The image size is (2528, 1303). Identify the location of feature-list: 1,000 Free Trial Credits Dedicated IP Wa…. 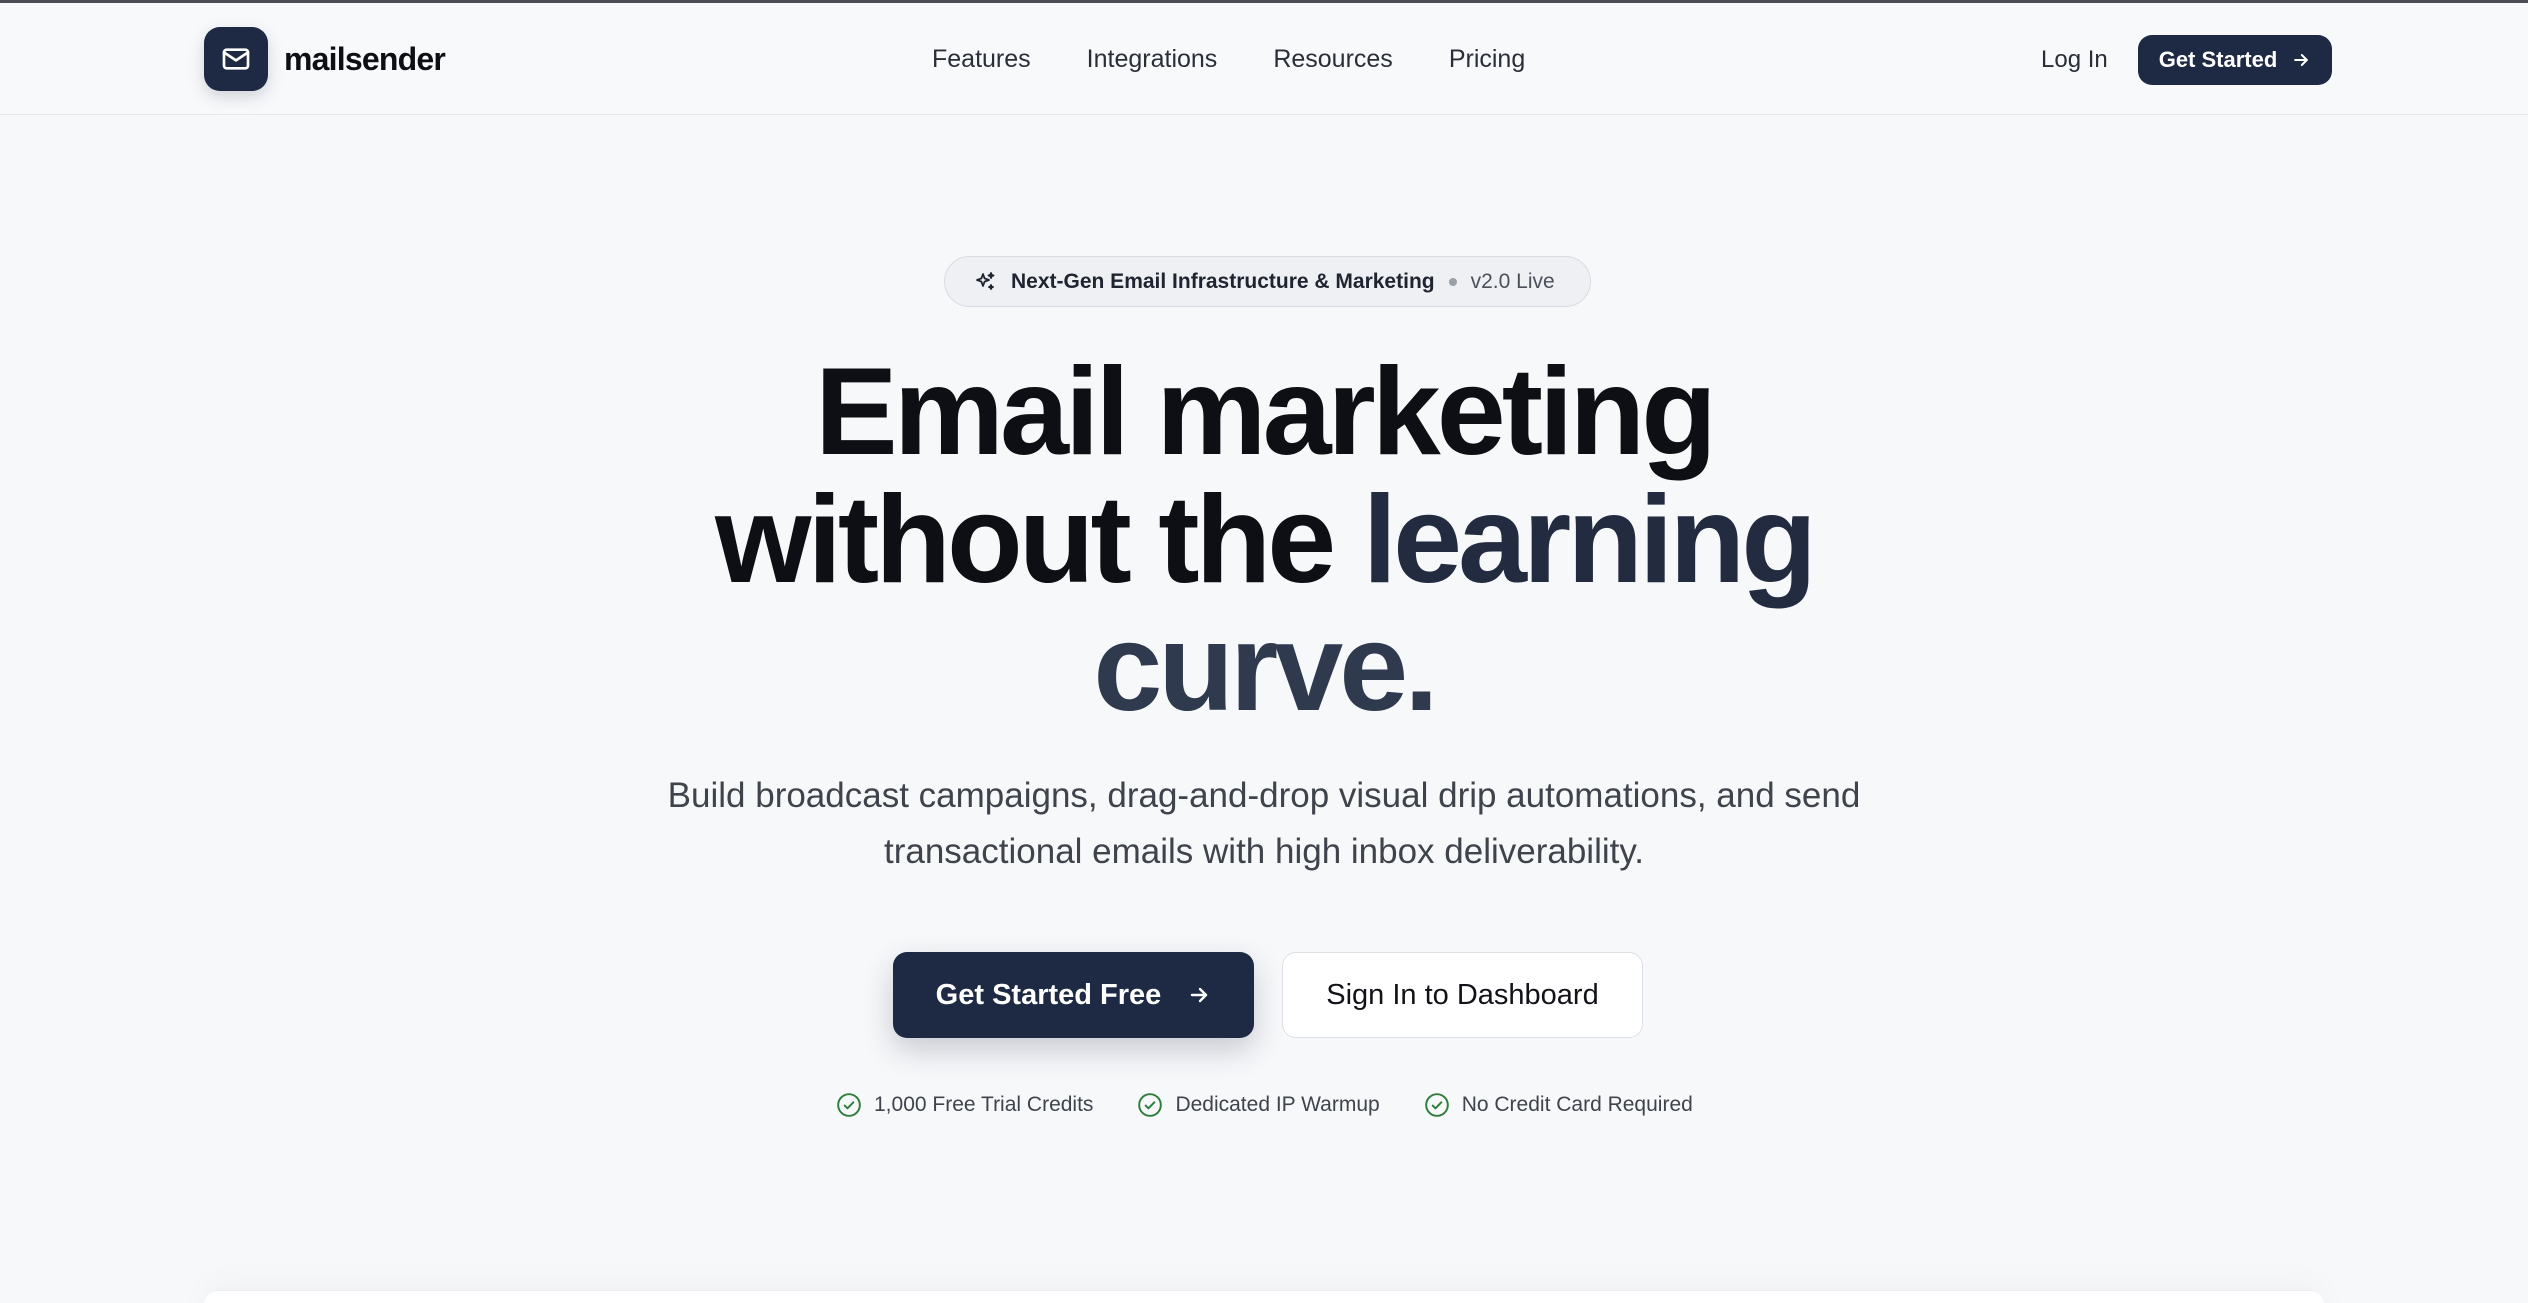
(1286, 1105).